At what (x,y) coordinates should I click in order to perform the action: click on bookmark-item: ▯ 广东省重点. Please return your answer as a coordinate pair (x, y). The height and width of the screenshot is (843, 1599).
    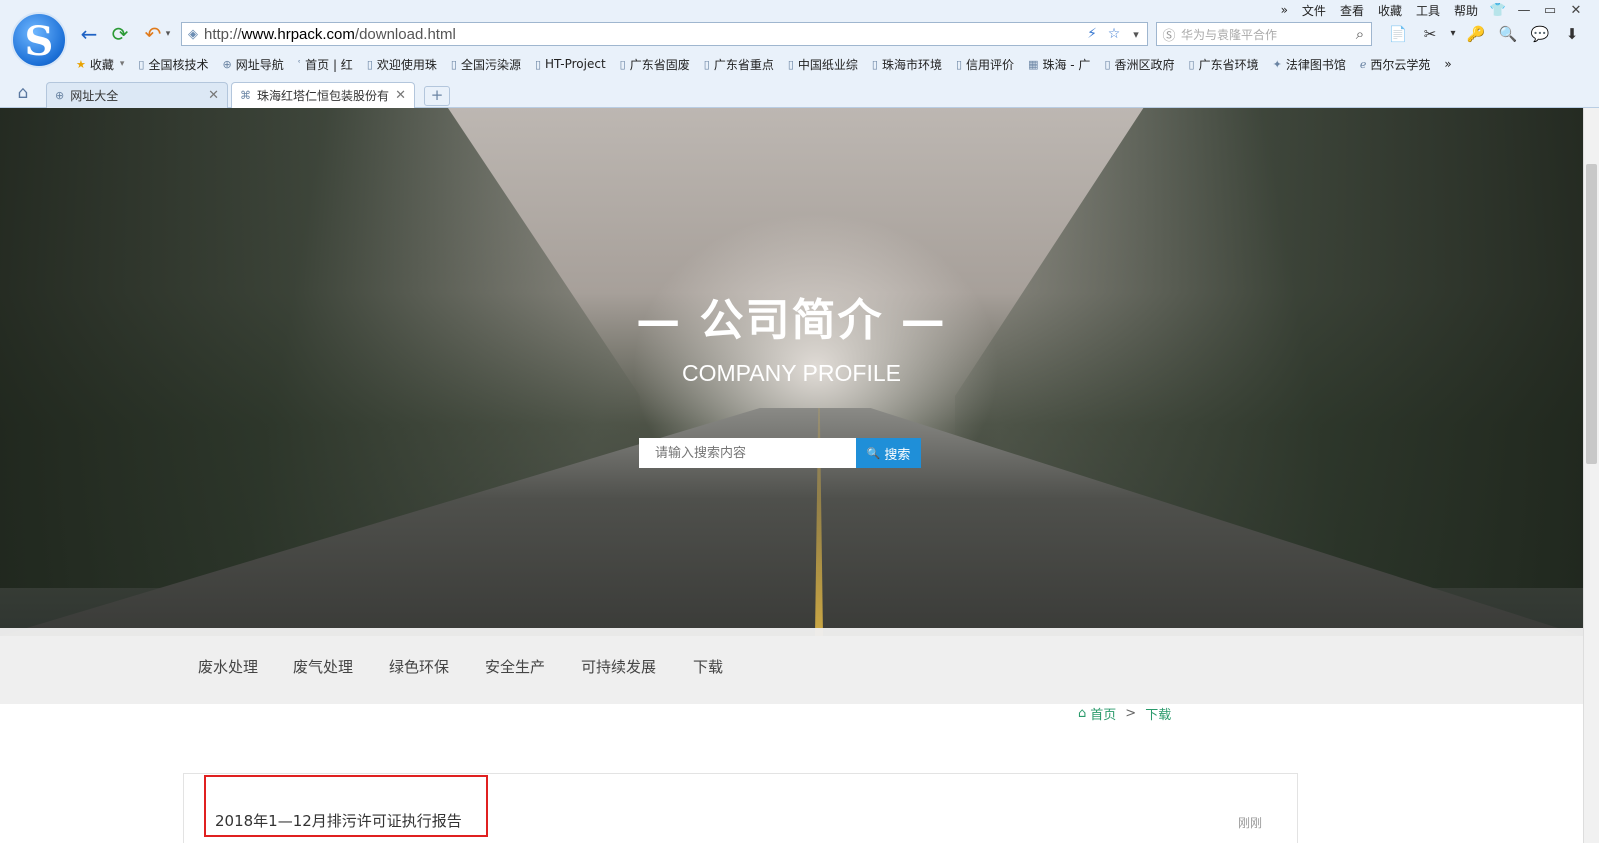
    Looking at the image, I should click on (739, 64).